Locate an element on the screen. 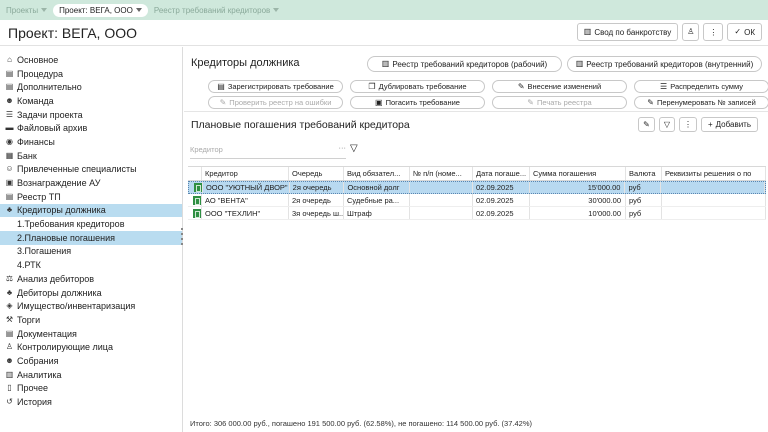 This screenshot has width=768, height=432. more-options-button: ⋮ is located at coordinates (687, 124).